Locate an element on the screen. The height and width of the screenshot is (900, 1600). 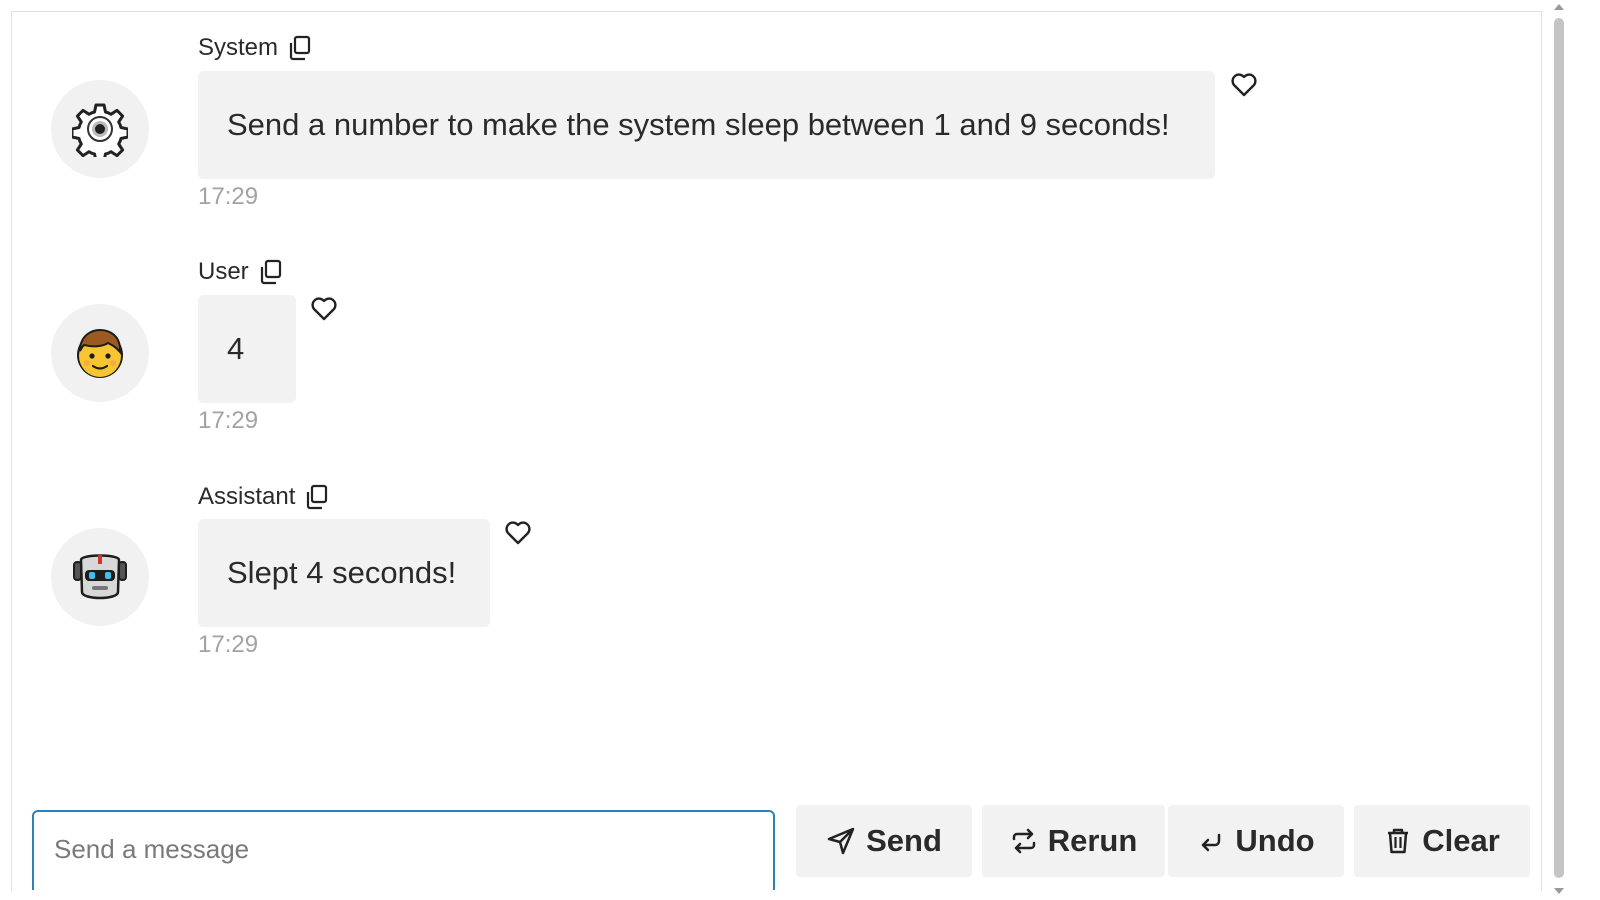
message-bubble: 4 is located at coordinates (247, 349).